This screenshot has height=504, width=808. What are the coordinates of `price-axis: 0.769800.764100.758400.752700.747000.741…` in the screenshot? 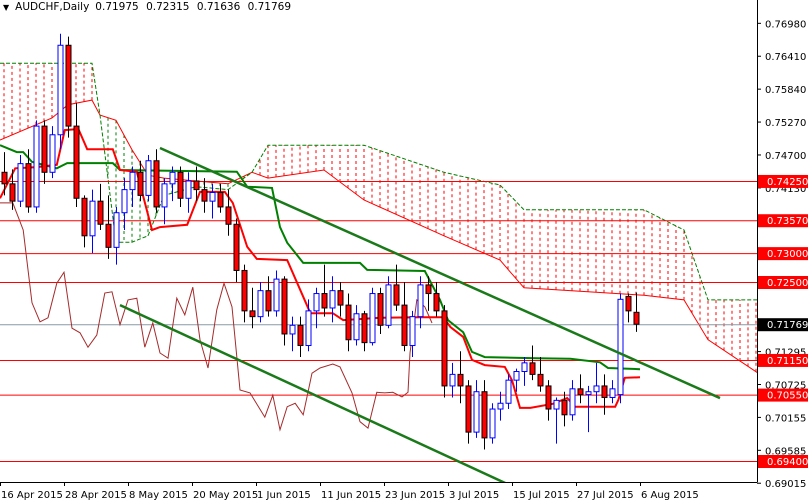 It's located at (782, 254).